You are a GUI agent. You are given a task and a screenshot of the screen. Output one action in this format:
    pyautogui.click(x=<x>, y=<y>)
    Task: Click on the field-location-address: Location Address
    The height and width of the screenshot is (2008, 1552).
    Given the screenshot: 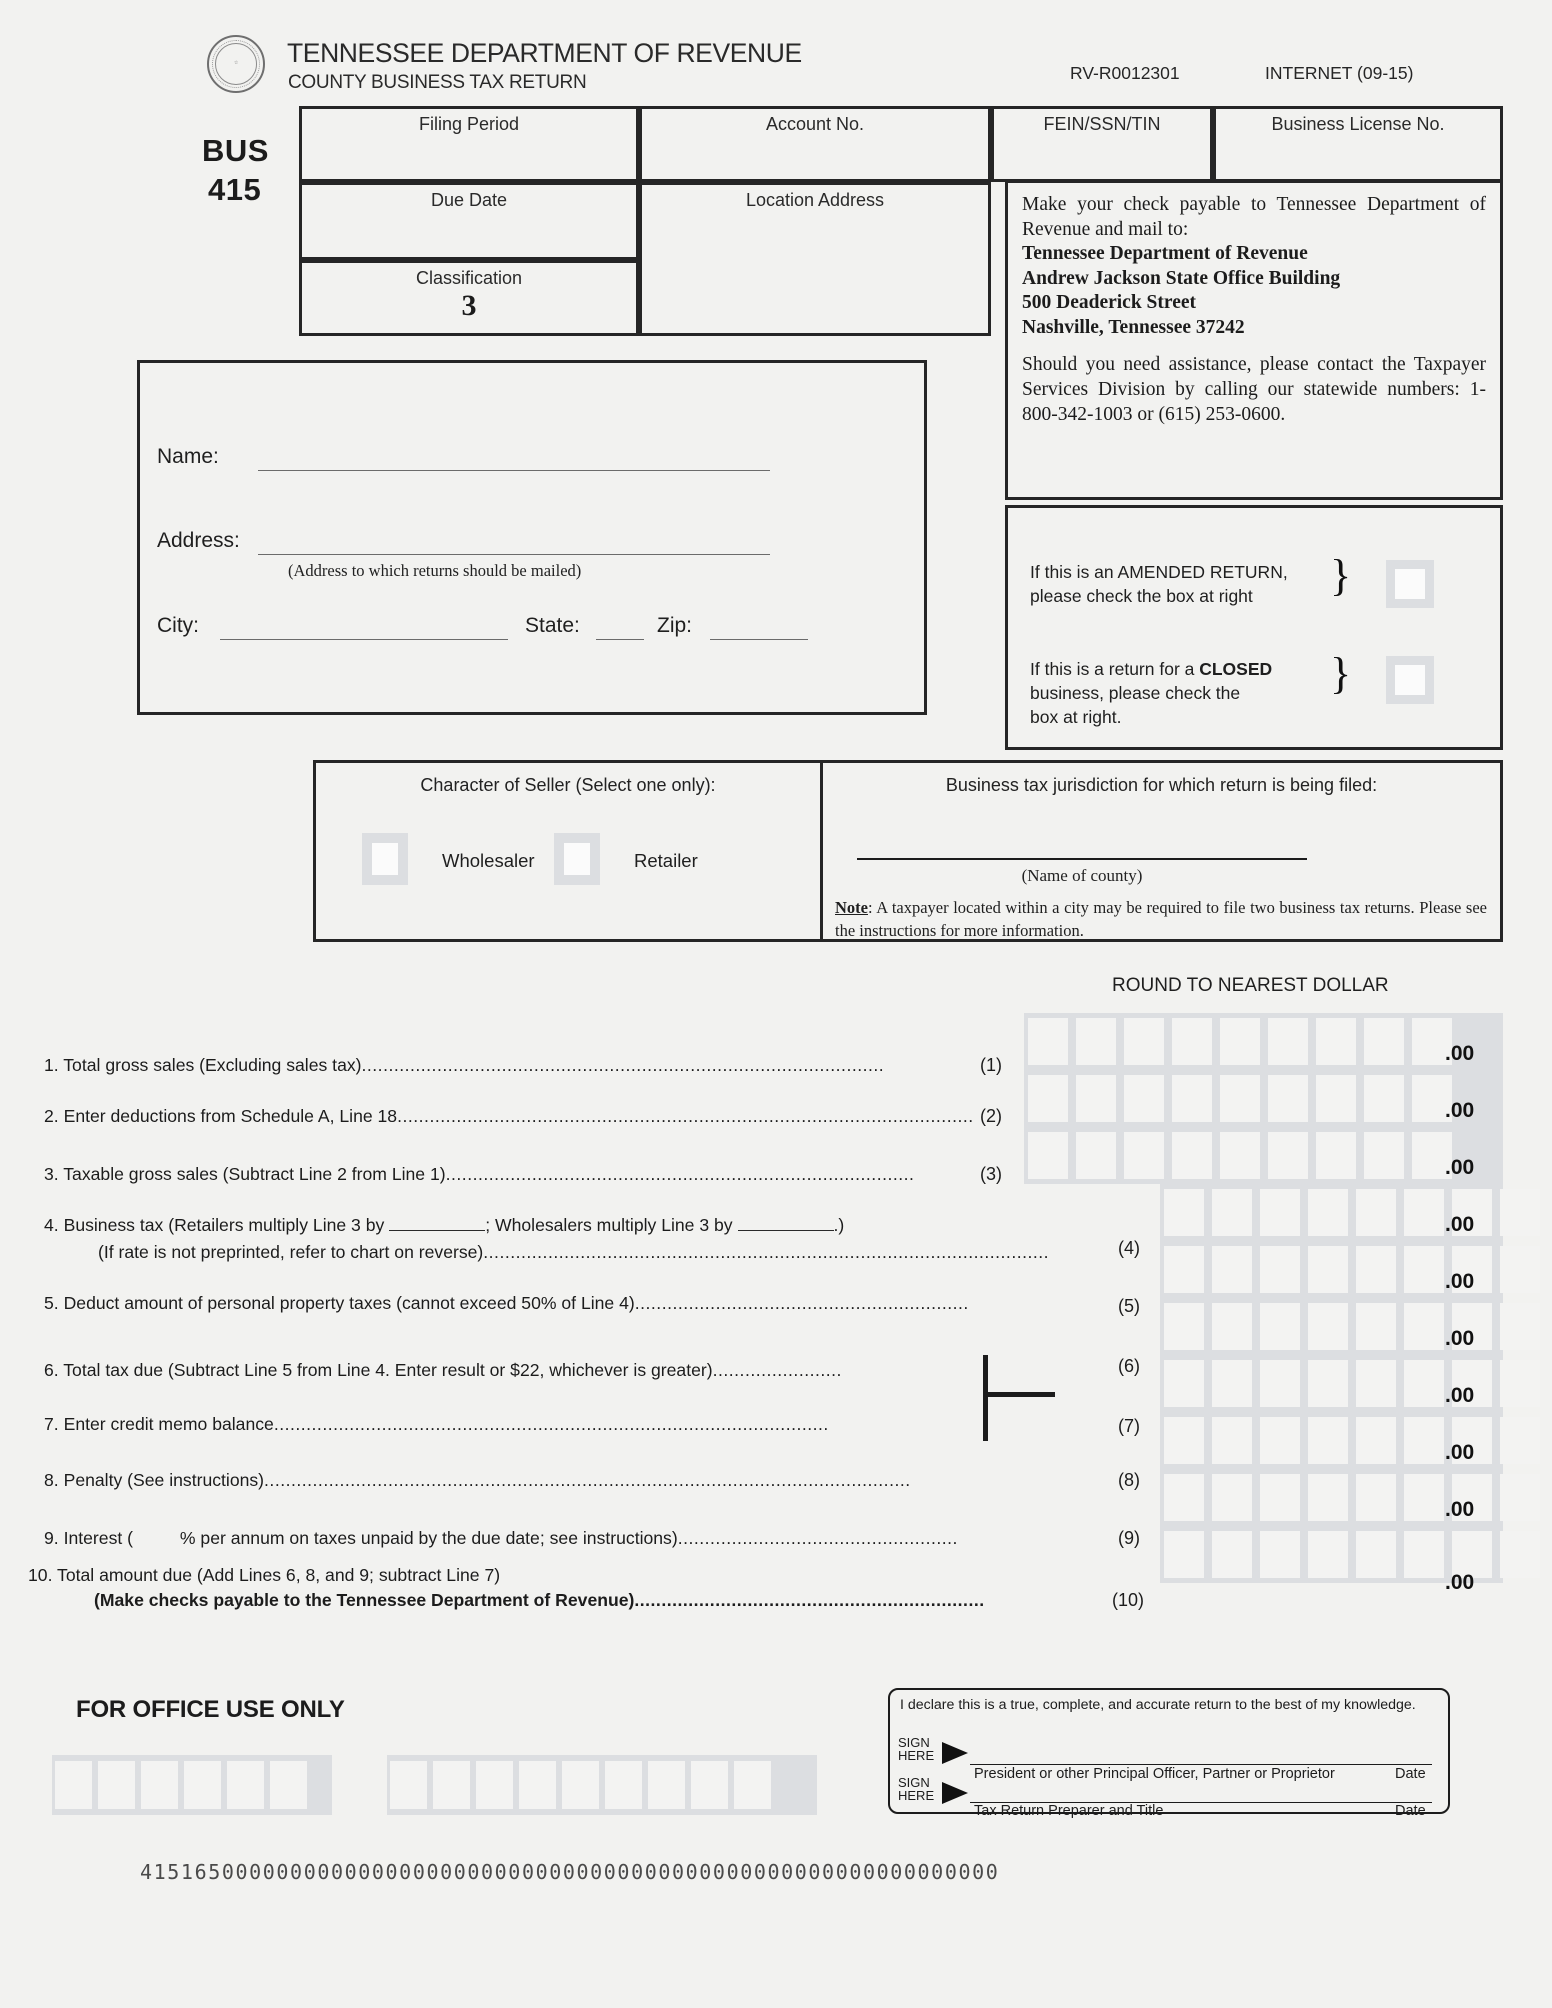 What is the action you would take?
    pyautogui.click(x=815, y=259)
    